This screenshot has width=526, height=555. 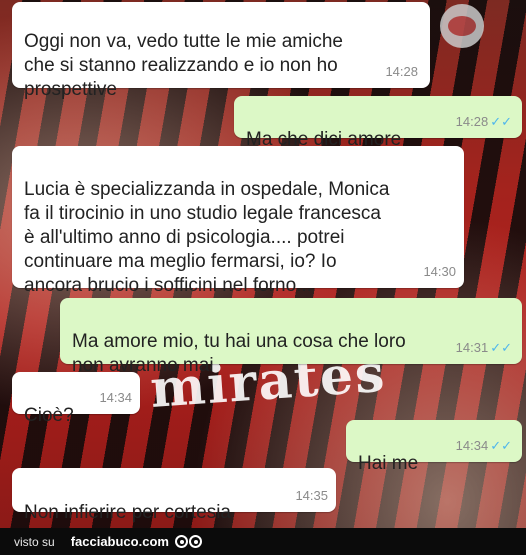 What do you see at coordinates (434, 447) in the screenshot?
I see `message-bubble: Hai me 14:34 ✓✓` at bounding box center [434, 447].